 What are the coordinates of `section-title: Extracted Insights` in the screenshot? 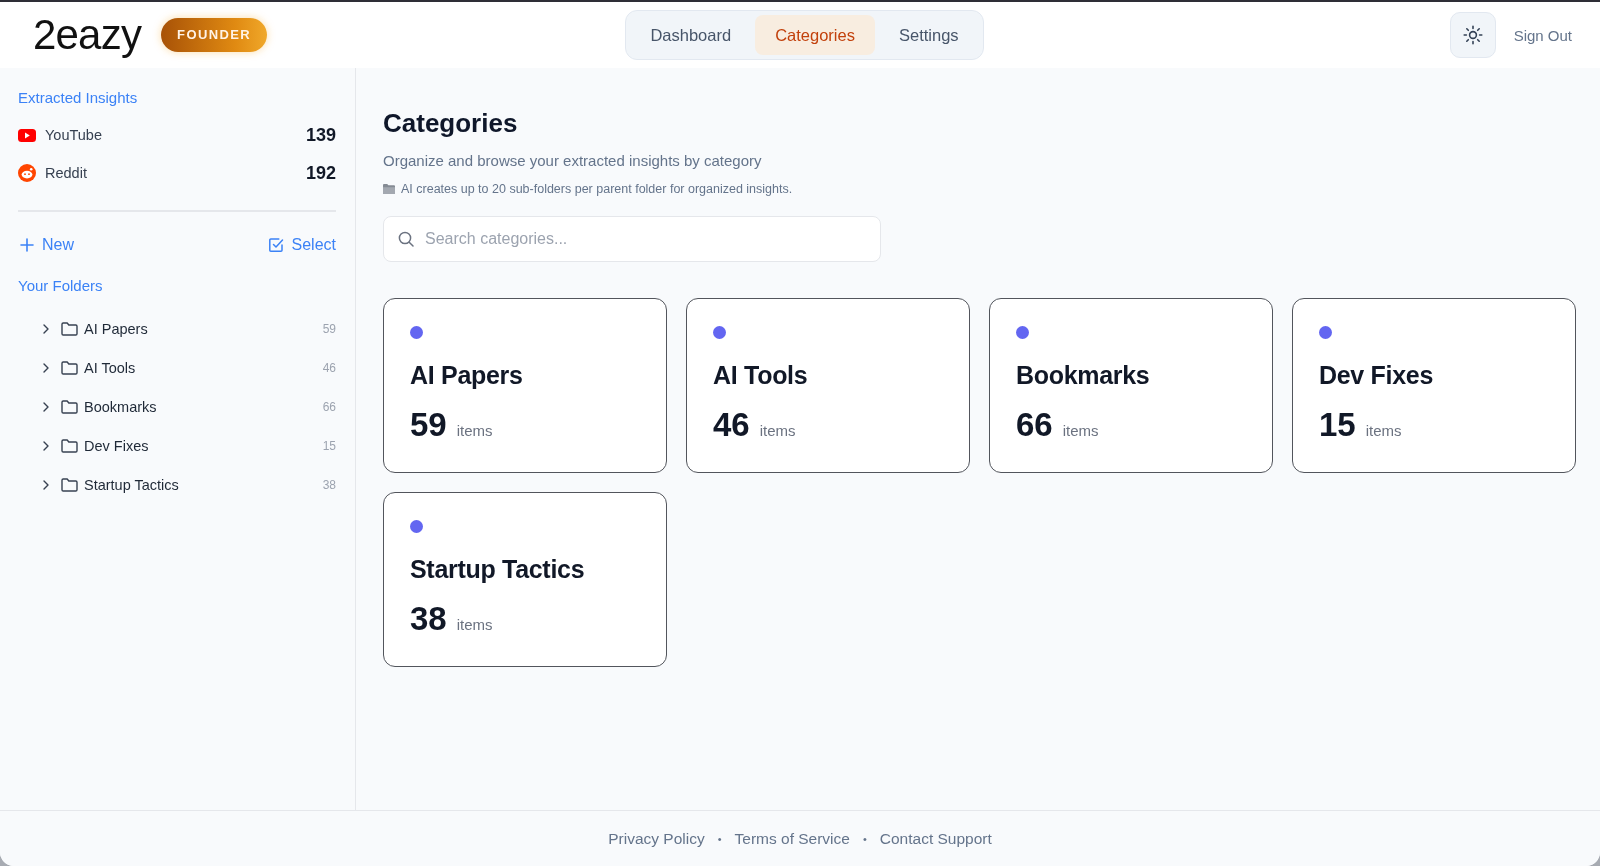 It's located at (78, 98).